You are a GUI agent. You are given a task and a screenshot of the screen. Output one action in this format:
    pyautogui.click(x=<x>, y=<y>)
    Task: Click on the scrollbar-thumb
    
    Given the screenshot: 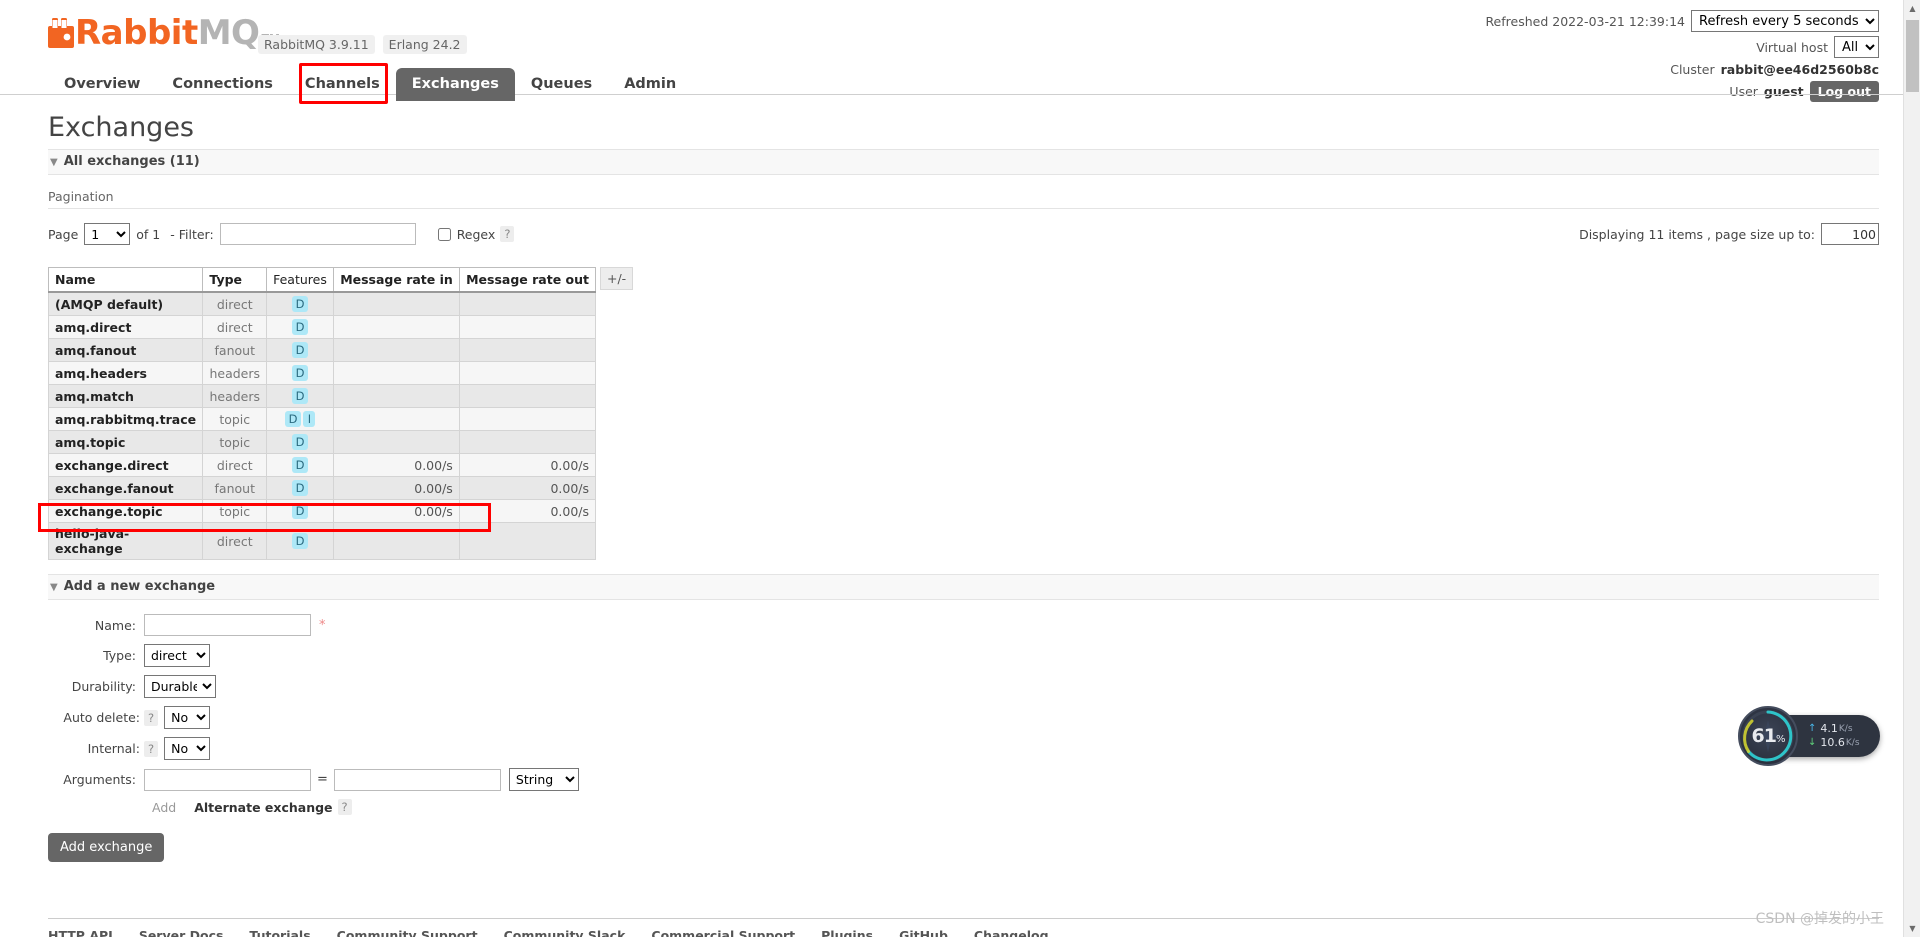 What is the action you would take?
    pyautogui.click(x=1912, y=56)
    